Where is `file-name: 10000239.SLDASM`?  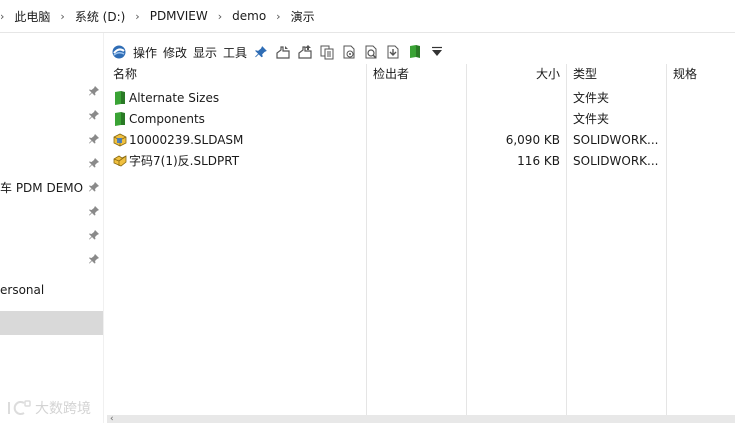
file-name: 10000239.SLDASM is located at coordinates (186, 140).